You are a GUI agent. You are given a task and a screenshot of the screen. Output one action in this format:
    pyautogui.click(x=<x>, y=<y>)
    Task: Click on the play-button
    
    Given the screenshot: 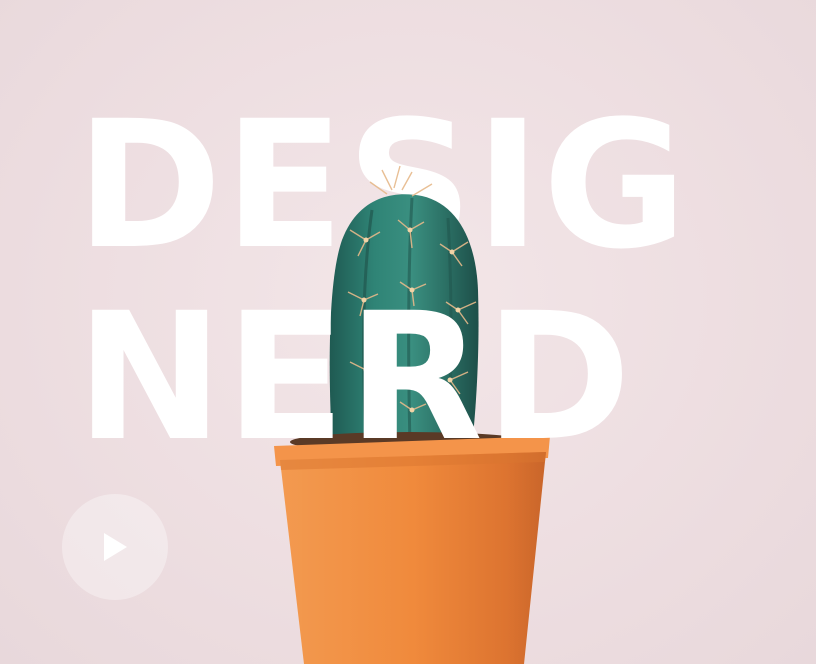 What is the action you would take?
    pyautogui.click(x=115, y=547)
    